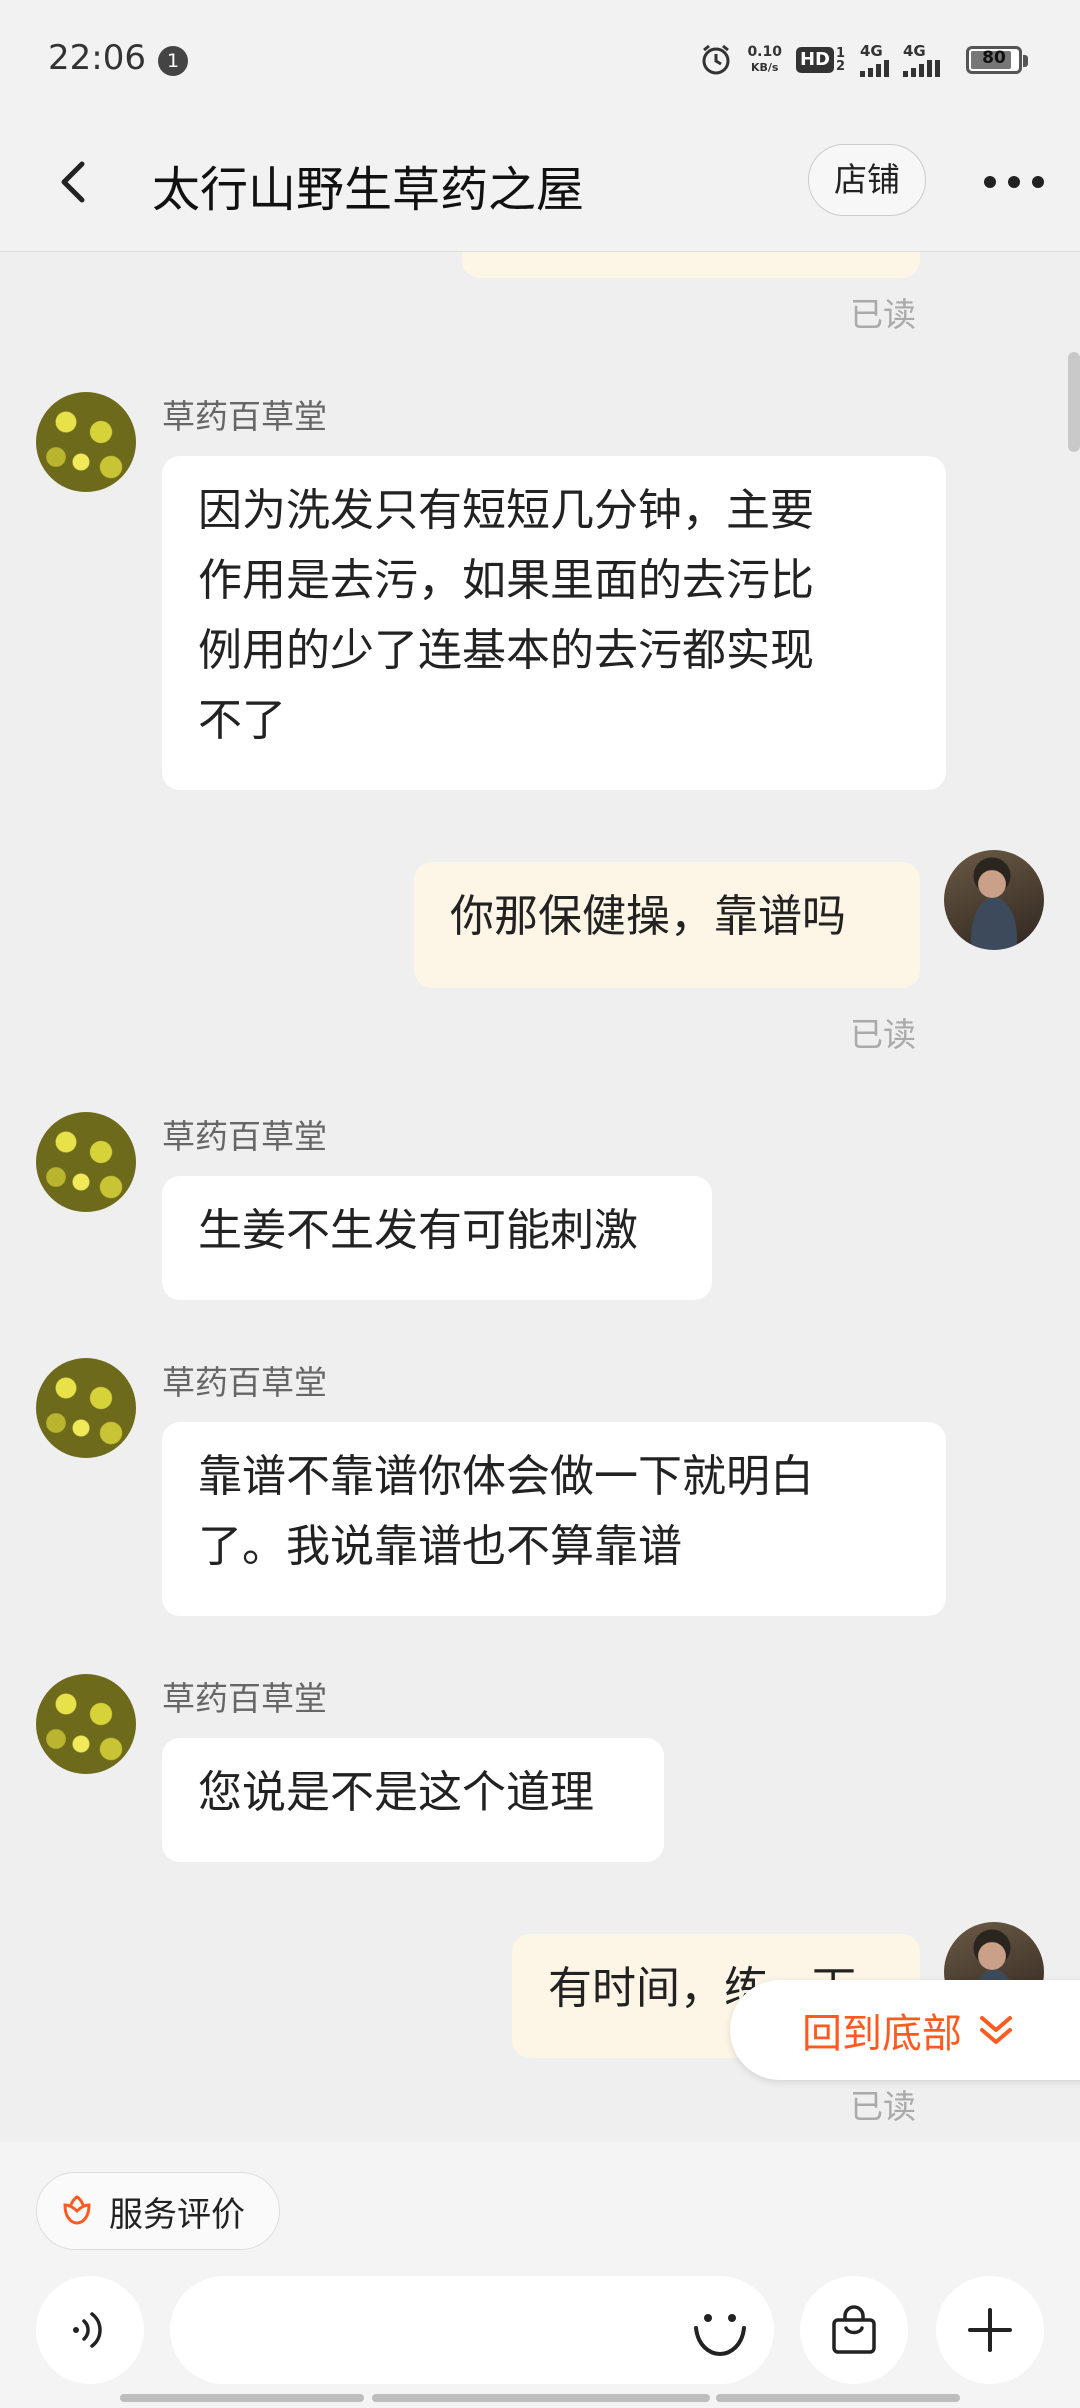 This screenshot has width=1080, height=2408. I want to click on notification-badge: 1, so click(173, 61).